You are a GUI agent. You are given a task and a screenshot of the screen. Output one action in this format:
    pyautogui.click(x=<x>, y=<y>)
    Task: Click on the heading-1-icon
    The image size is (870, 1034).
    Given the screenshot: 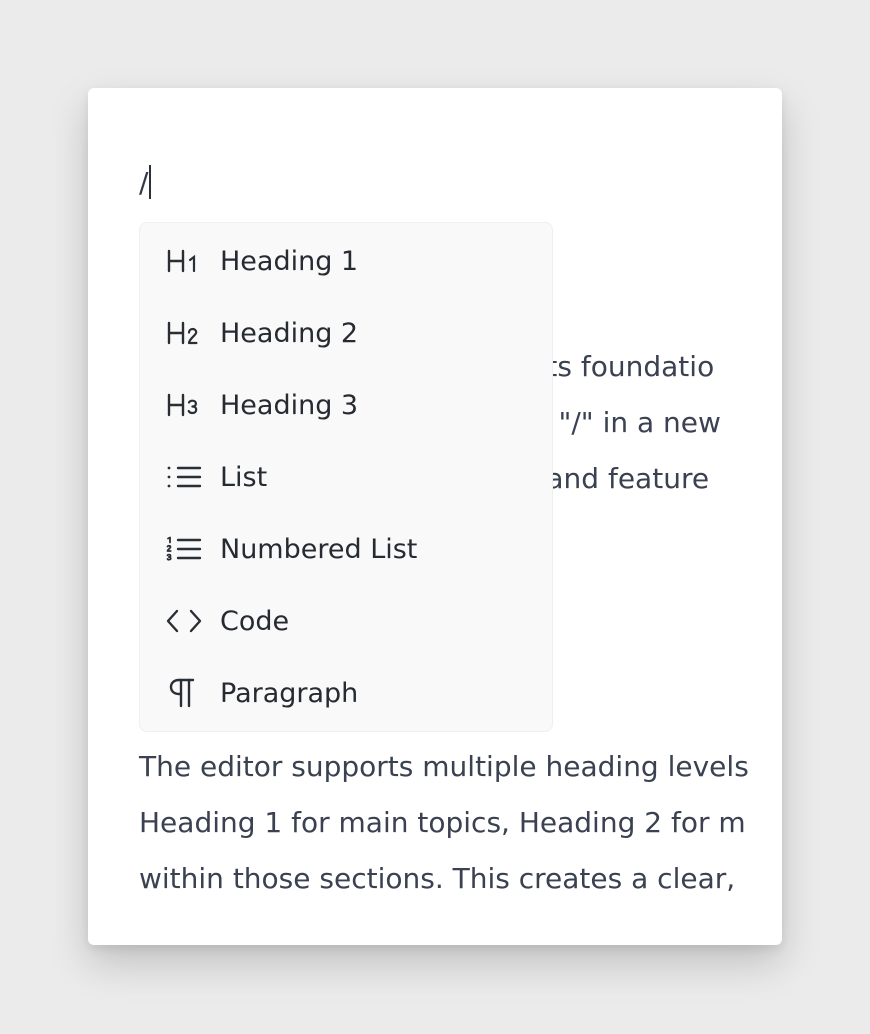 What is the action you would take?
    pyautogui.click(x=185, y=261)
    